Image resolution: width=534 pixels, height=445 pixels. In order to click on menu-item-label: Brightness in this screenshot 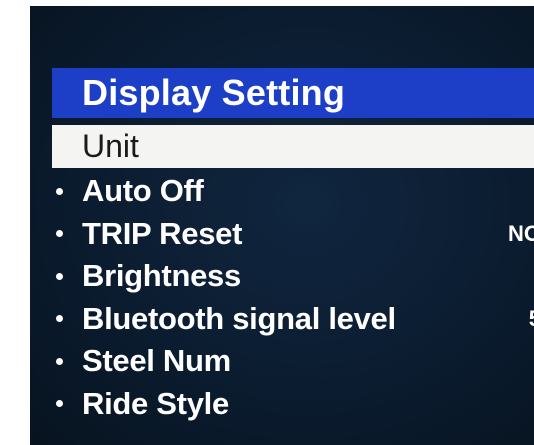, I will do `click(161, 276)`.